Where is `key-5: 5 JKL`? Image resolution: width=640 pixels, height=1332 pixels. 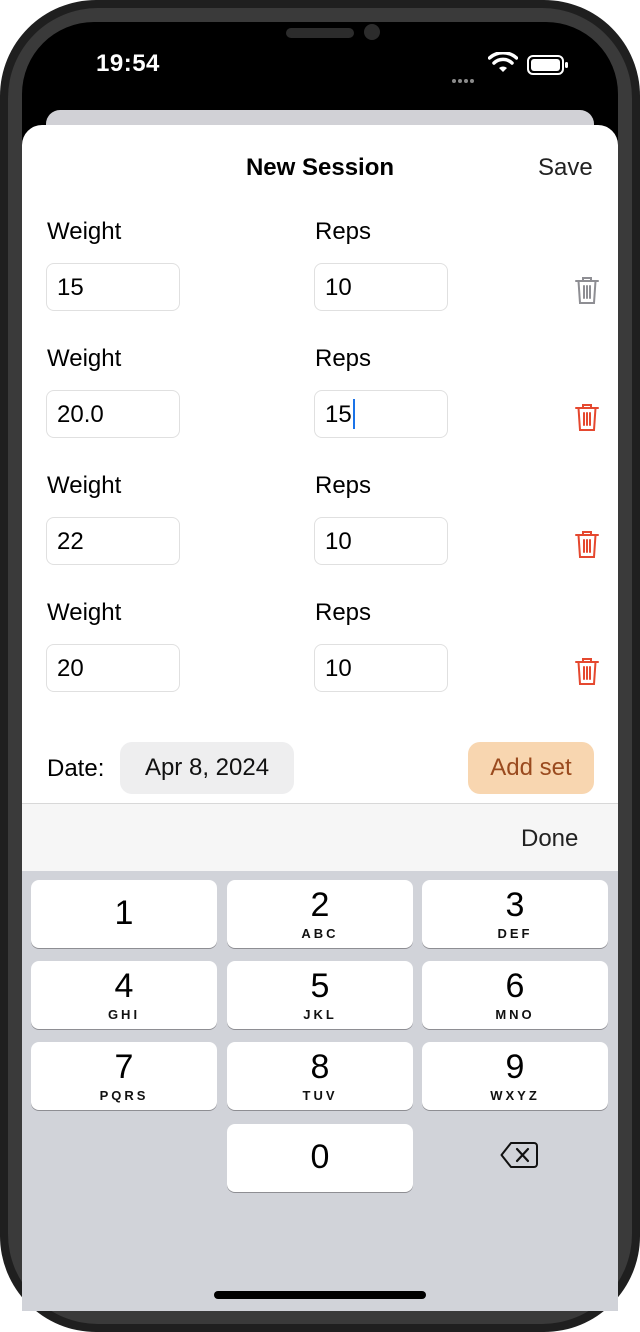 key-5: 5 JKL is located at coordinates (320, 995).